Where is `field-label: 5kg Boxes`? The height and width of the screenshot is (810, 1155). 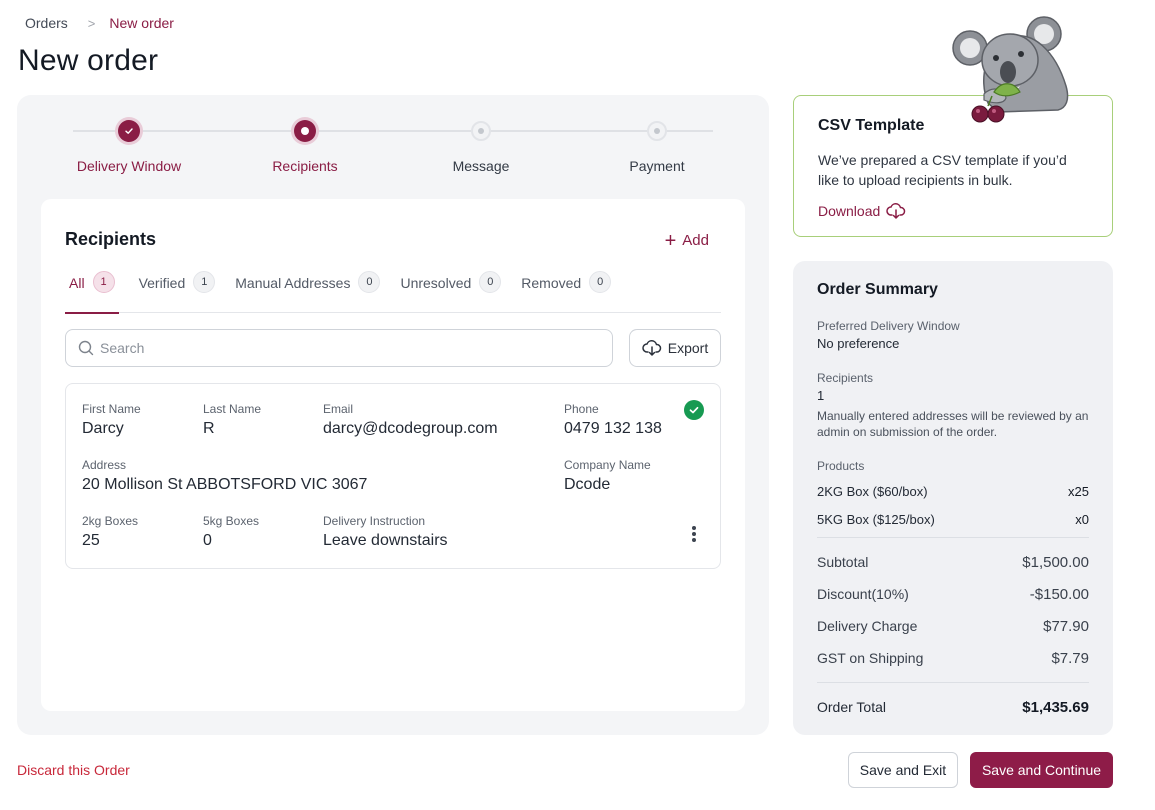 field-label: 5kg Boxes is located at coordinates (231, 521).